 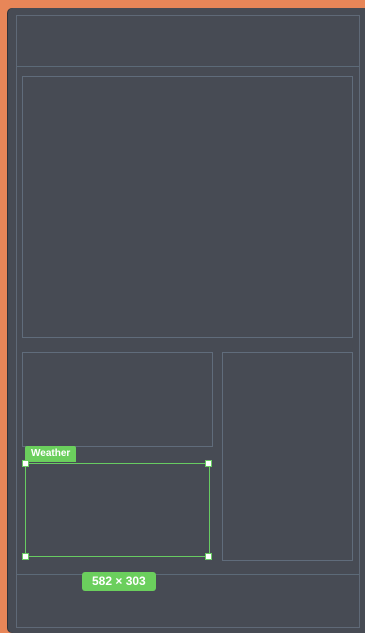 I want to click on resize-handle-bottom-left, so click(x=25, y=556).